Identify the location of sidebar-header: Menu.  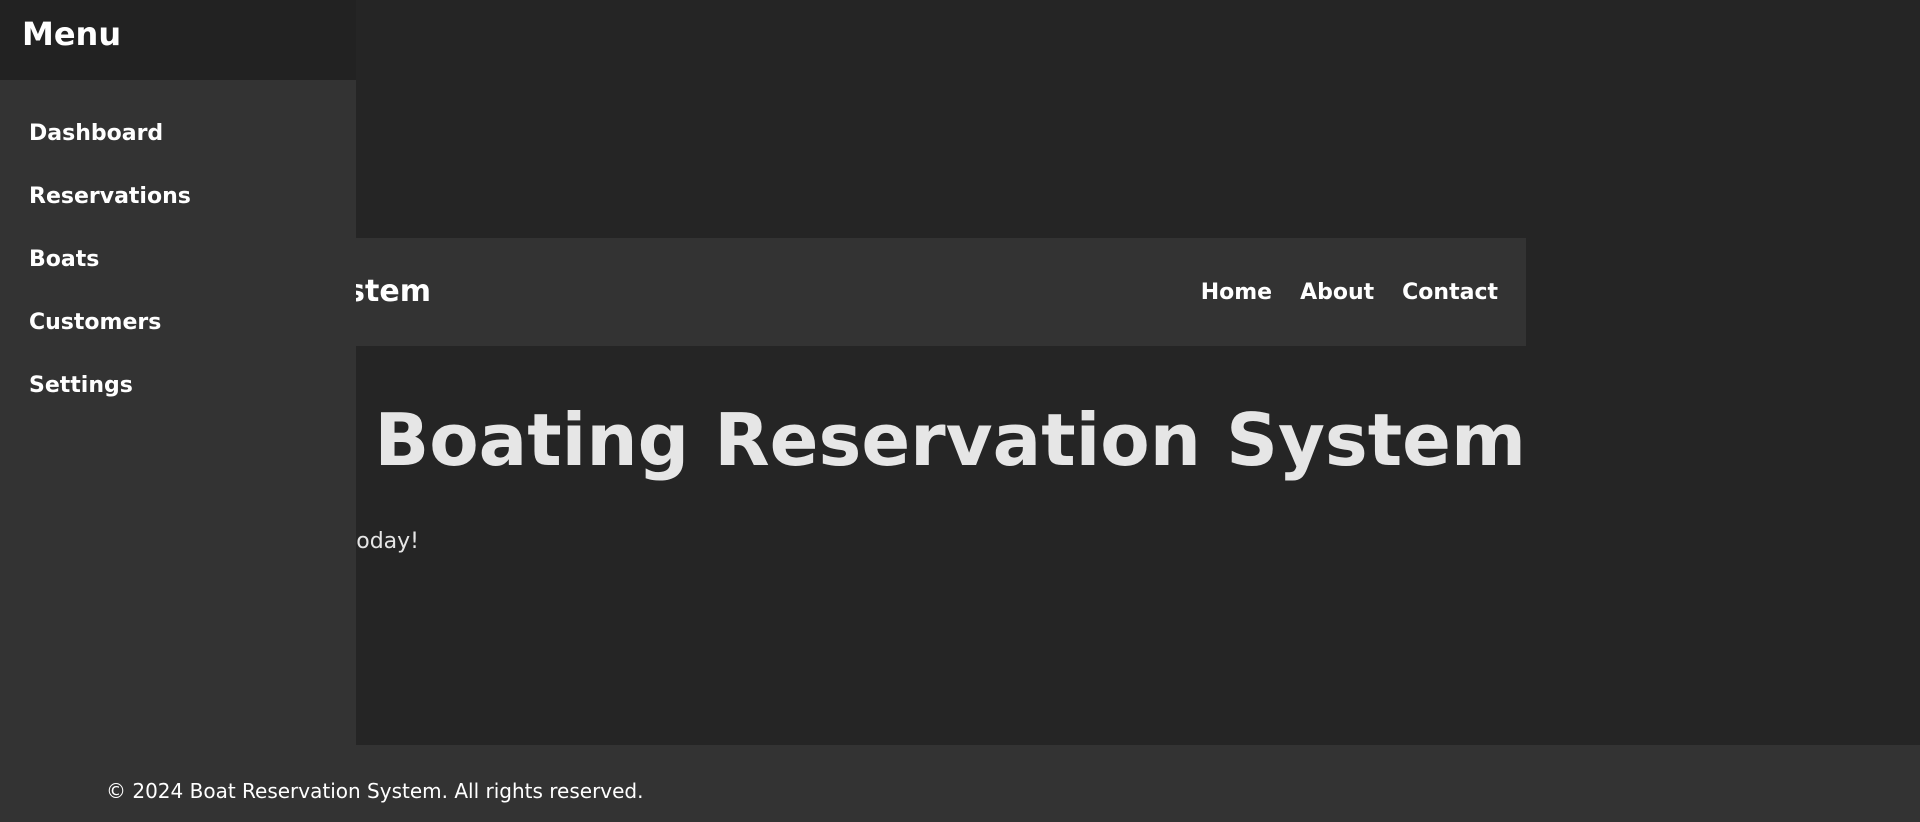
(178, 40).